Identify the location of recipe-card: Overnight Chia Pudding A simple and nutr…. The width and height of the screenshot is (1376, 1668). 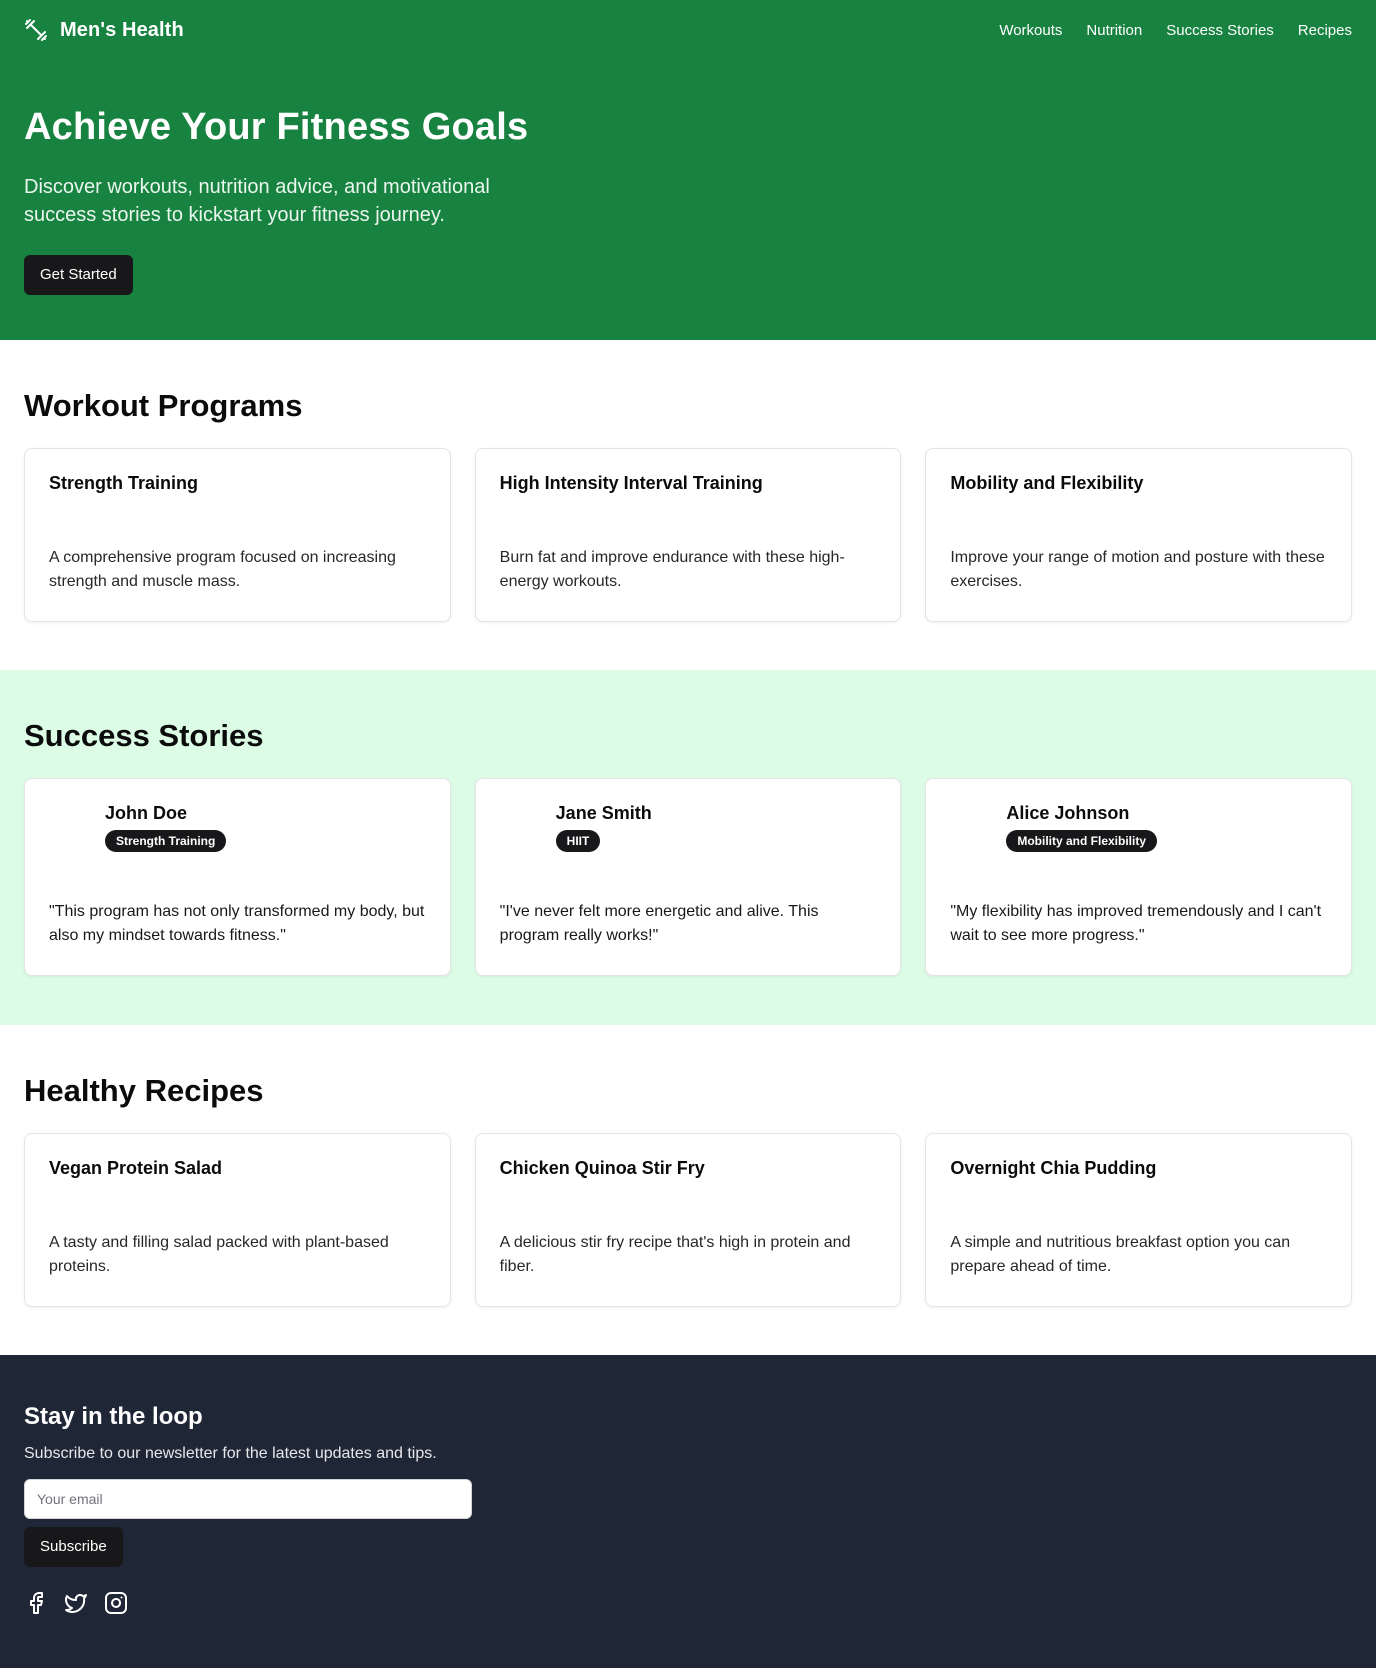
(1139, 1220).